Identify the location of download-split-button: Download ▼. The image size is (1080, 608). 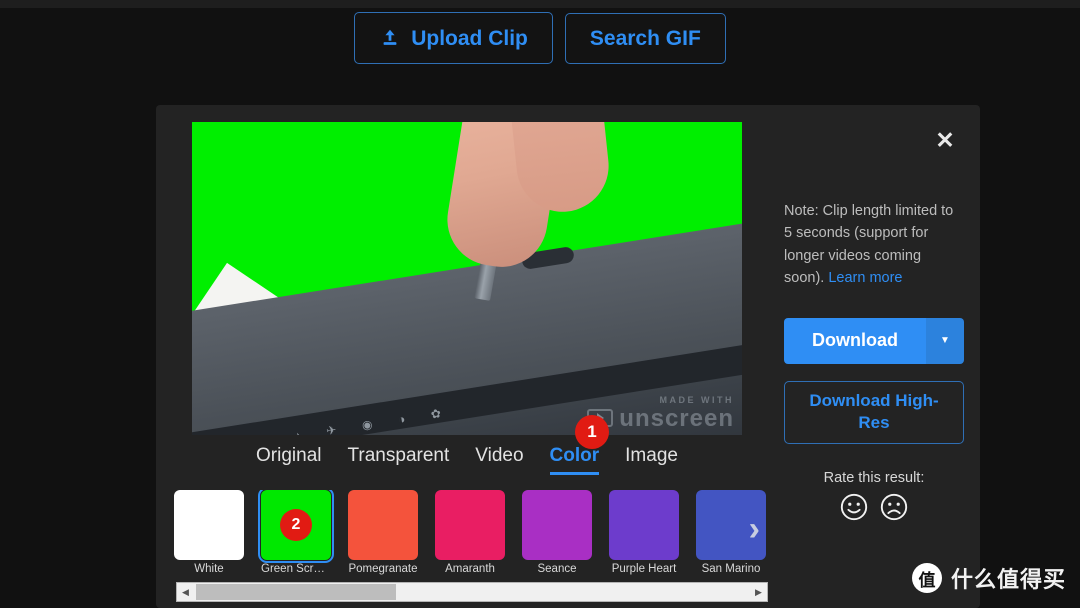
(874, 340).